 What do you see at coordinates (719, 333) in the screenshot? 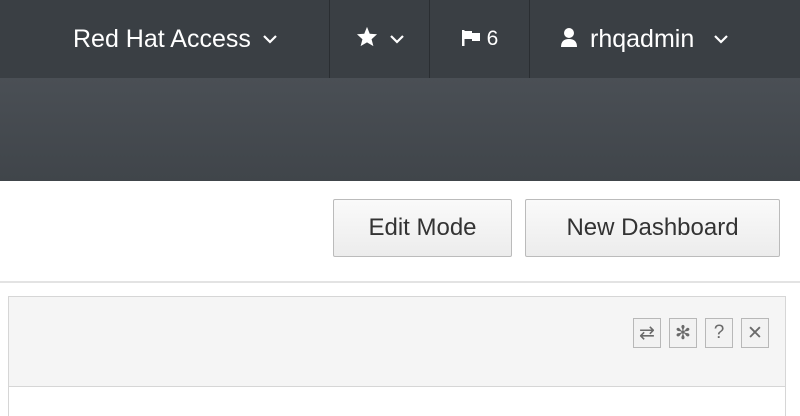
I see `help-icon: ?` at bounding box center [719, 333].